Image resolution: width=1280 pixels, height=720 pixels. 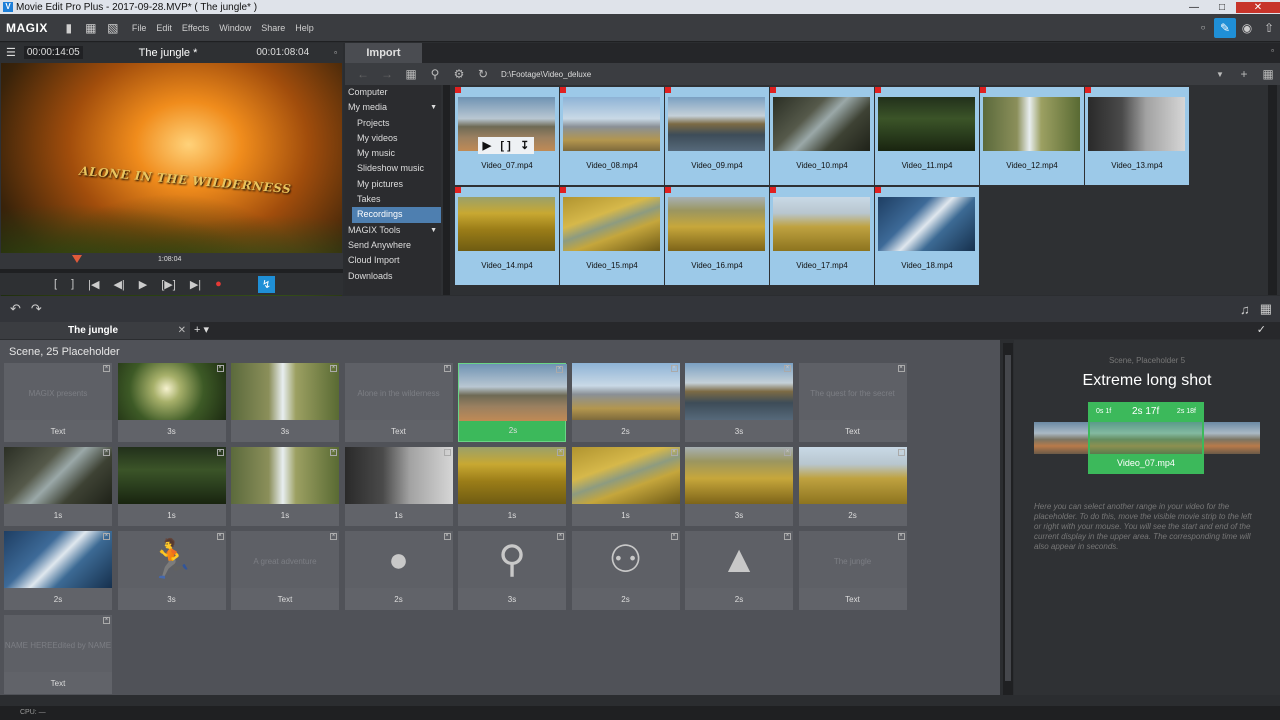 I want to click on add-icon: +, so click(x=1244, y=74).